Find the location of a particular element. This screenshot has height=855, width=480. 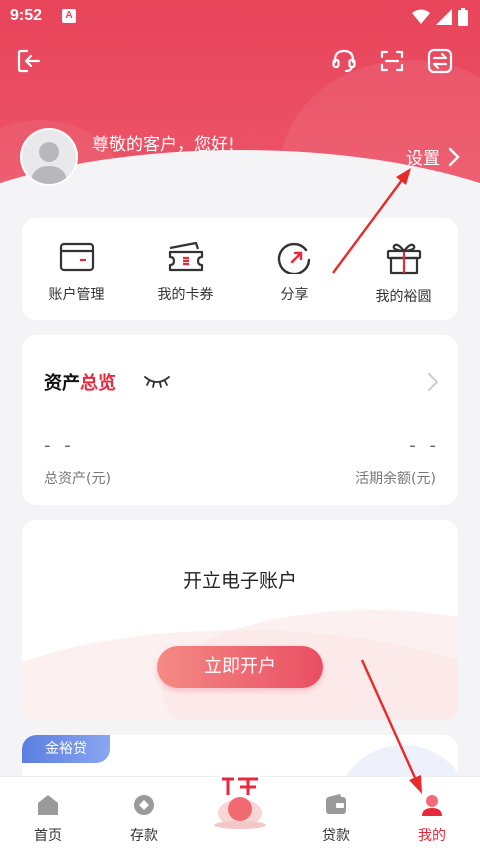

quick-action-share: 分享 is located at coordinates (294, 269).